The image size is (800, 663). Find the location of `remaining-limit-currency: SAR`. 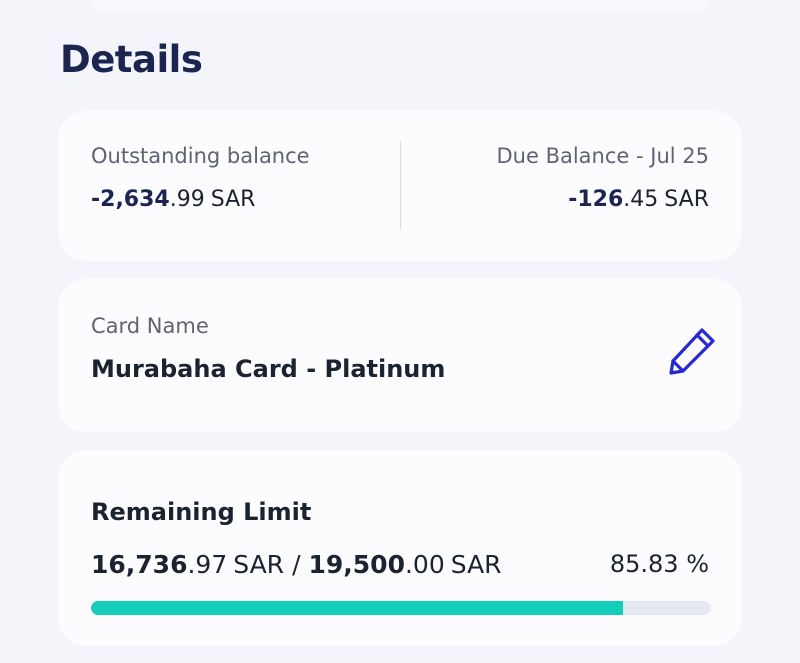

remaining-limit-currency: SAR is located at coordinates (259, 564).